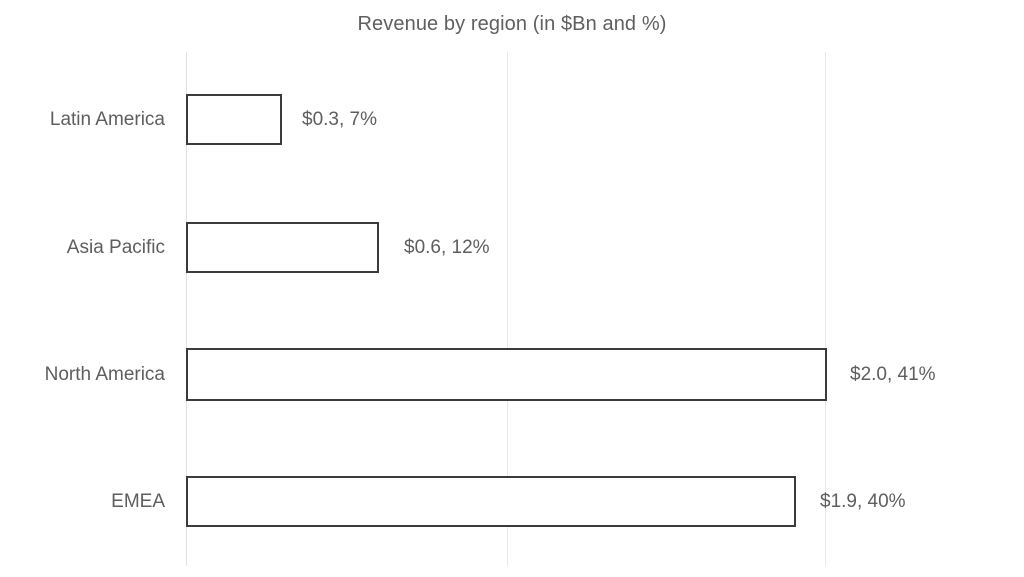  I want to click on category-label-latin-america: Latin America, so click(107, 119).